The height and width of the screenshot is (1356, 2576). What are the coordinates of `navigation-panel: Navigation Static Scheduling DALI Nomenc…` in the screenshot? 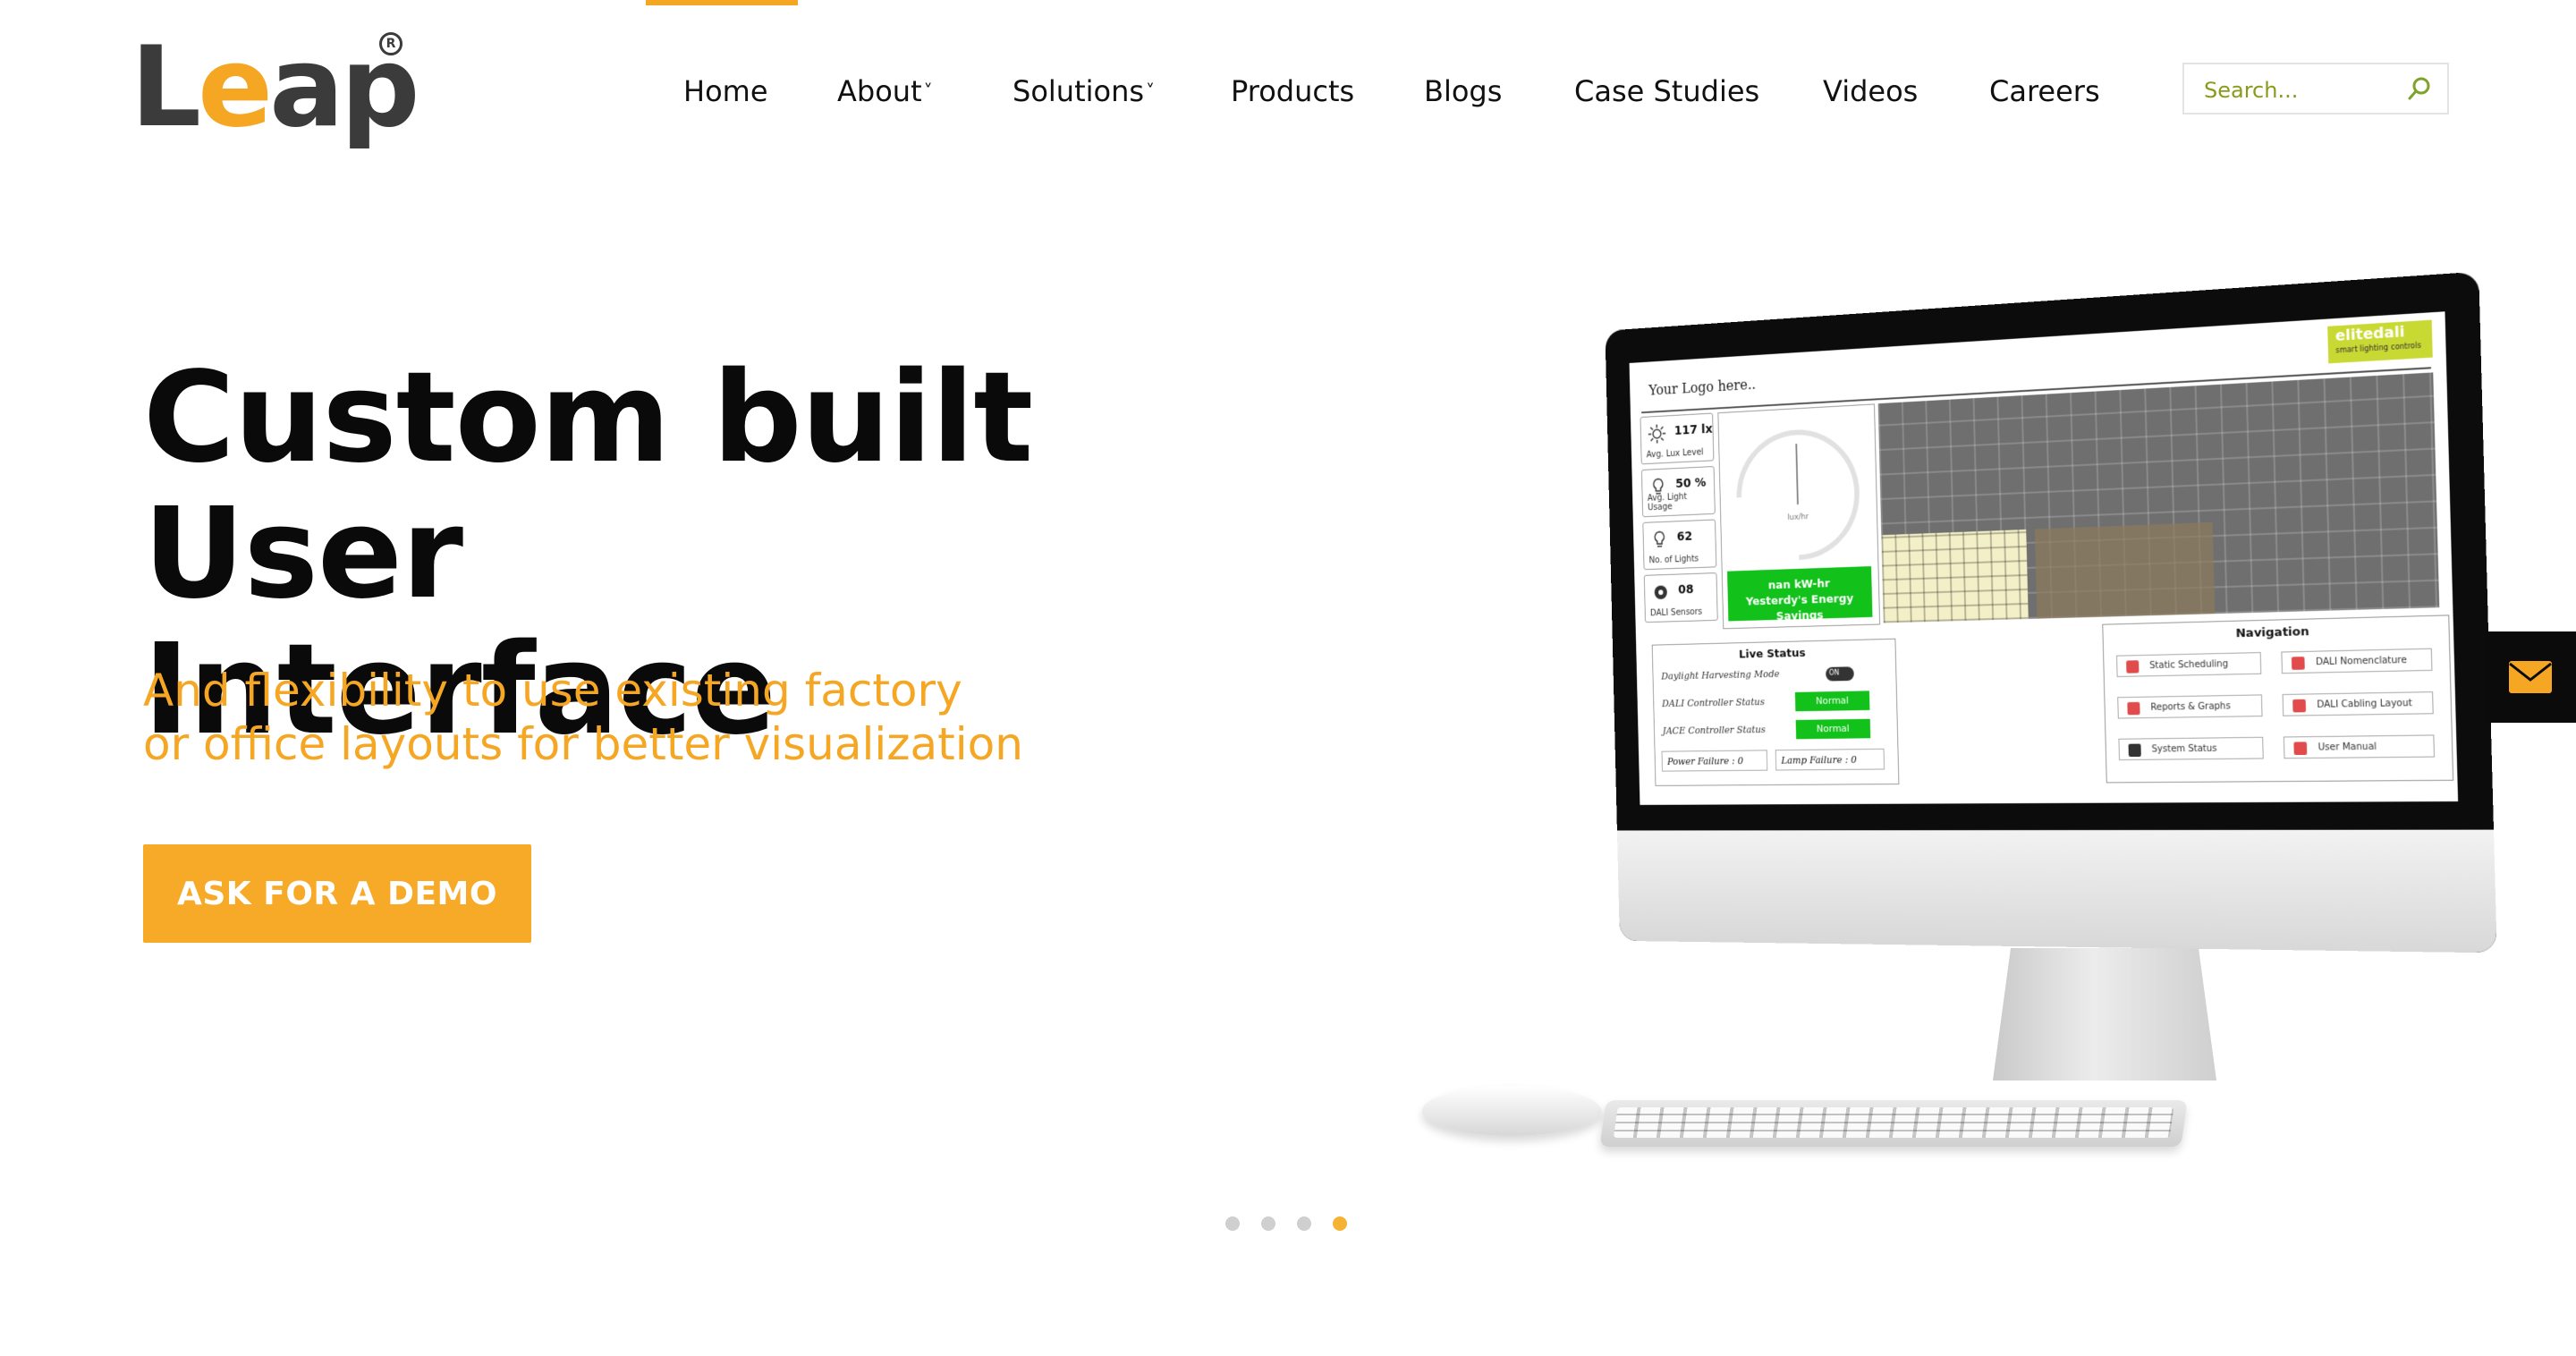 It's located at (2278, 699).